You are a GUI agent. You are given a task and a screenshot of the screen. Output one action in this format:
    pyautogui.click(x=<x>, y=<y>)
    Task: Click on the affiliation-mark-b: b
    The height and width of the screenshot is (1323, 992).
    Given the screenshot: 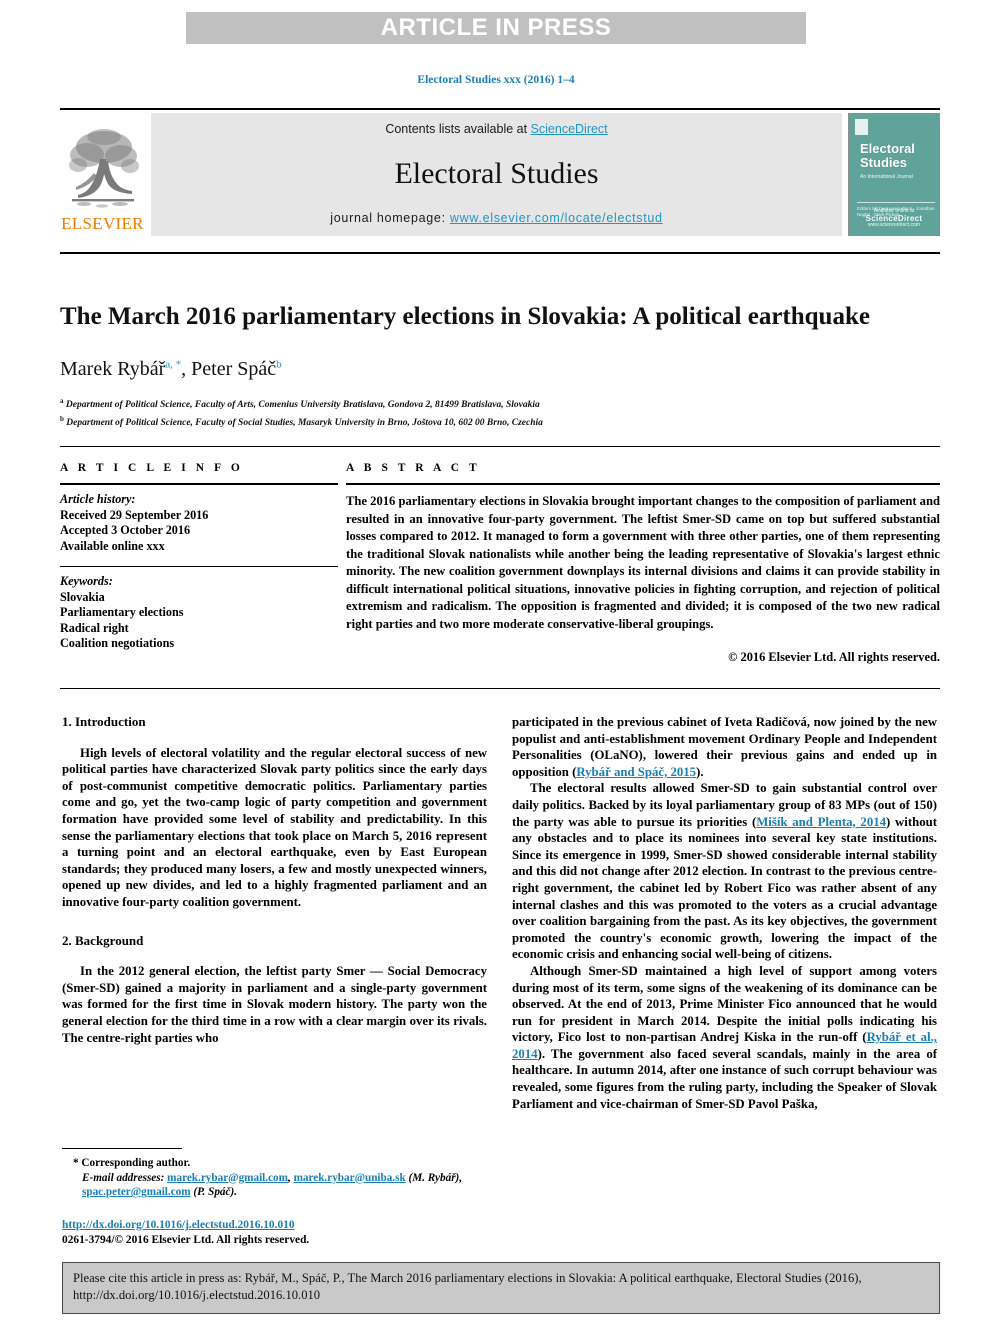 What is the action you would take?
    pyautogui.click(x=62, y=418)
    